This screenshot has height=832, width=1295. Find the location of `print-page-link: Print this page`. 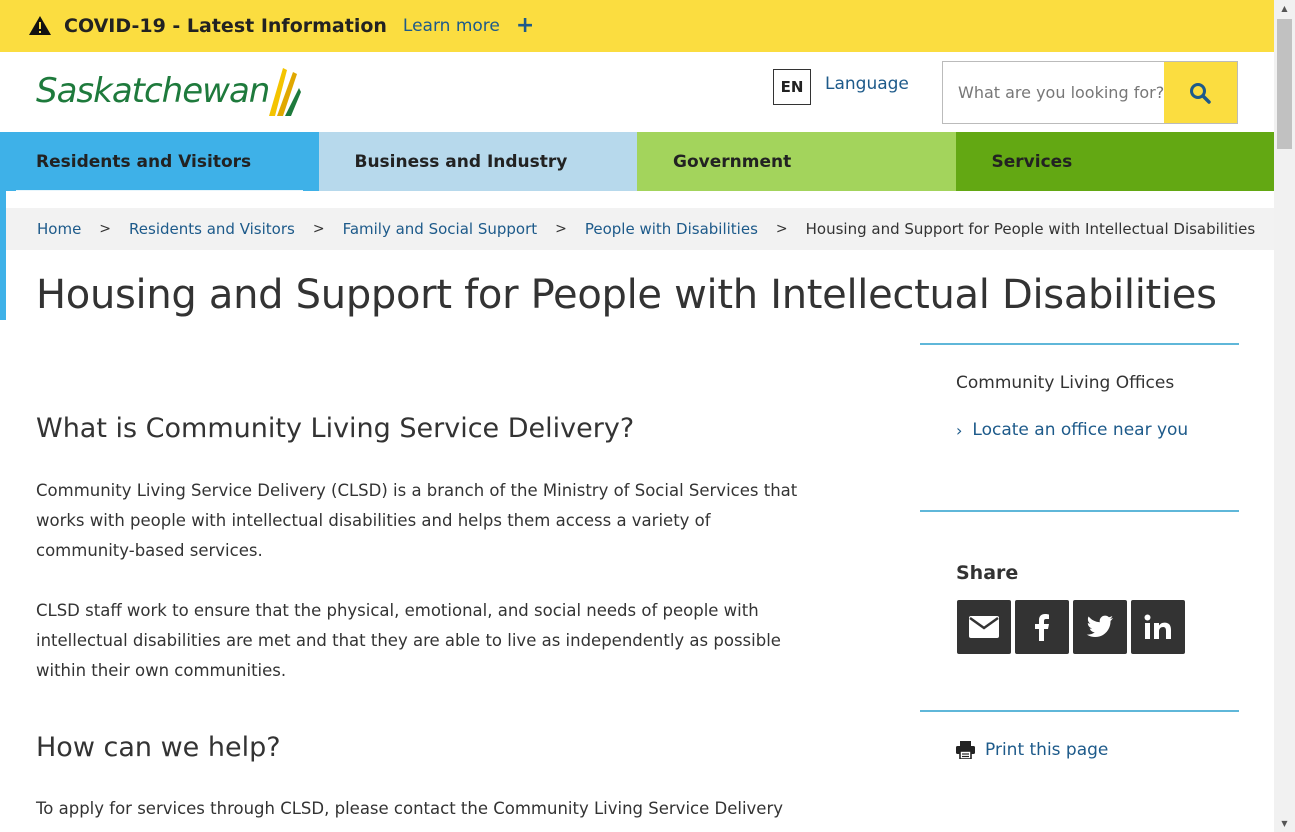

print-page-link: Print this page is located at coordinates (1032, 750).